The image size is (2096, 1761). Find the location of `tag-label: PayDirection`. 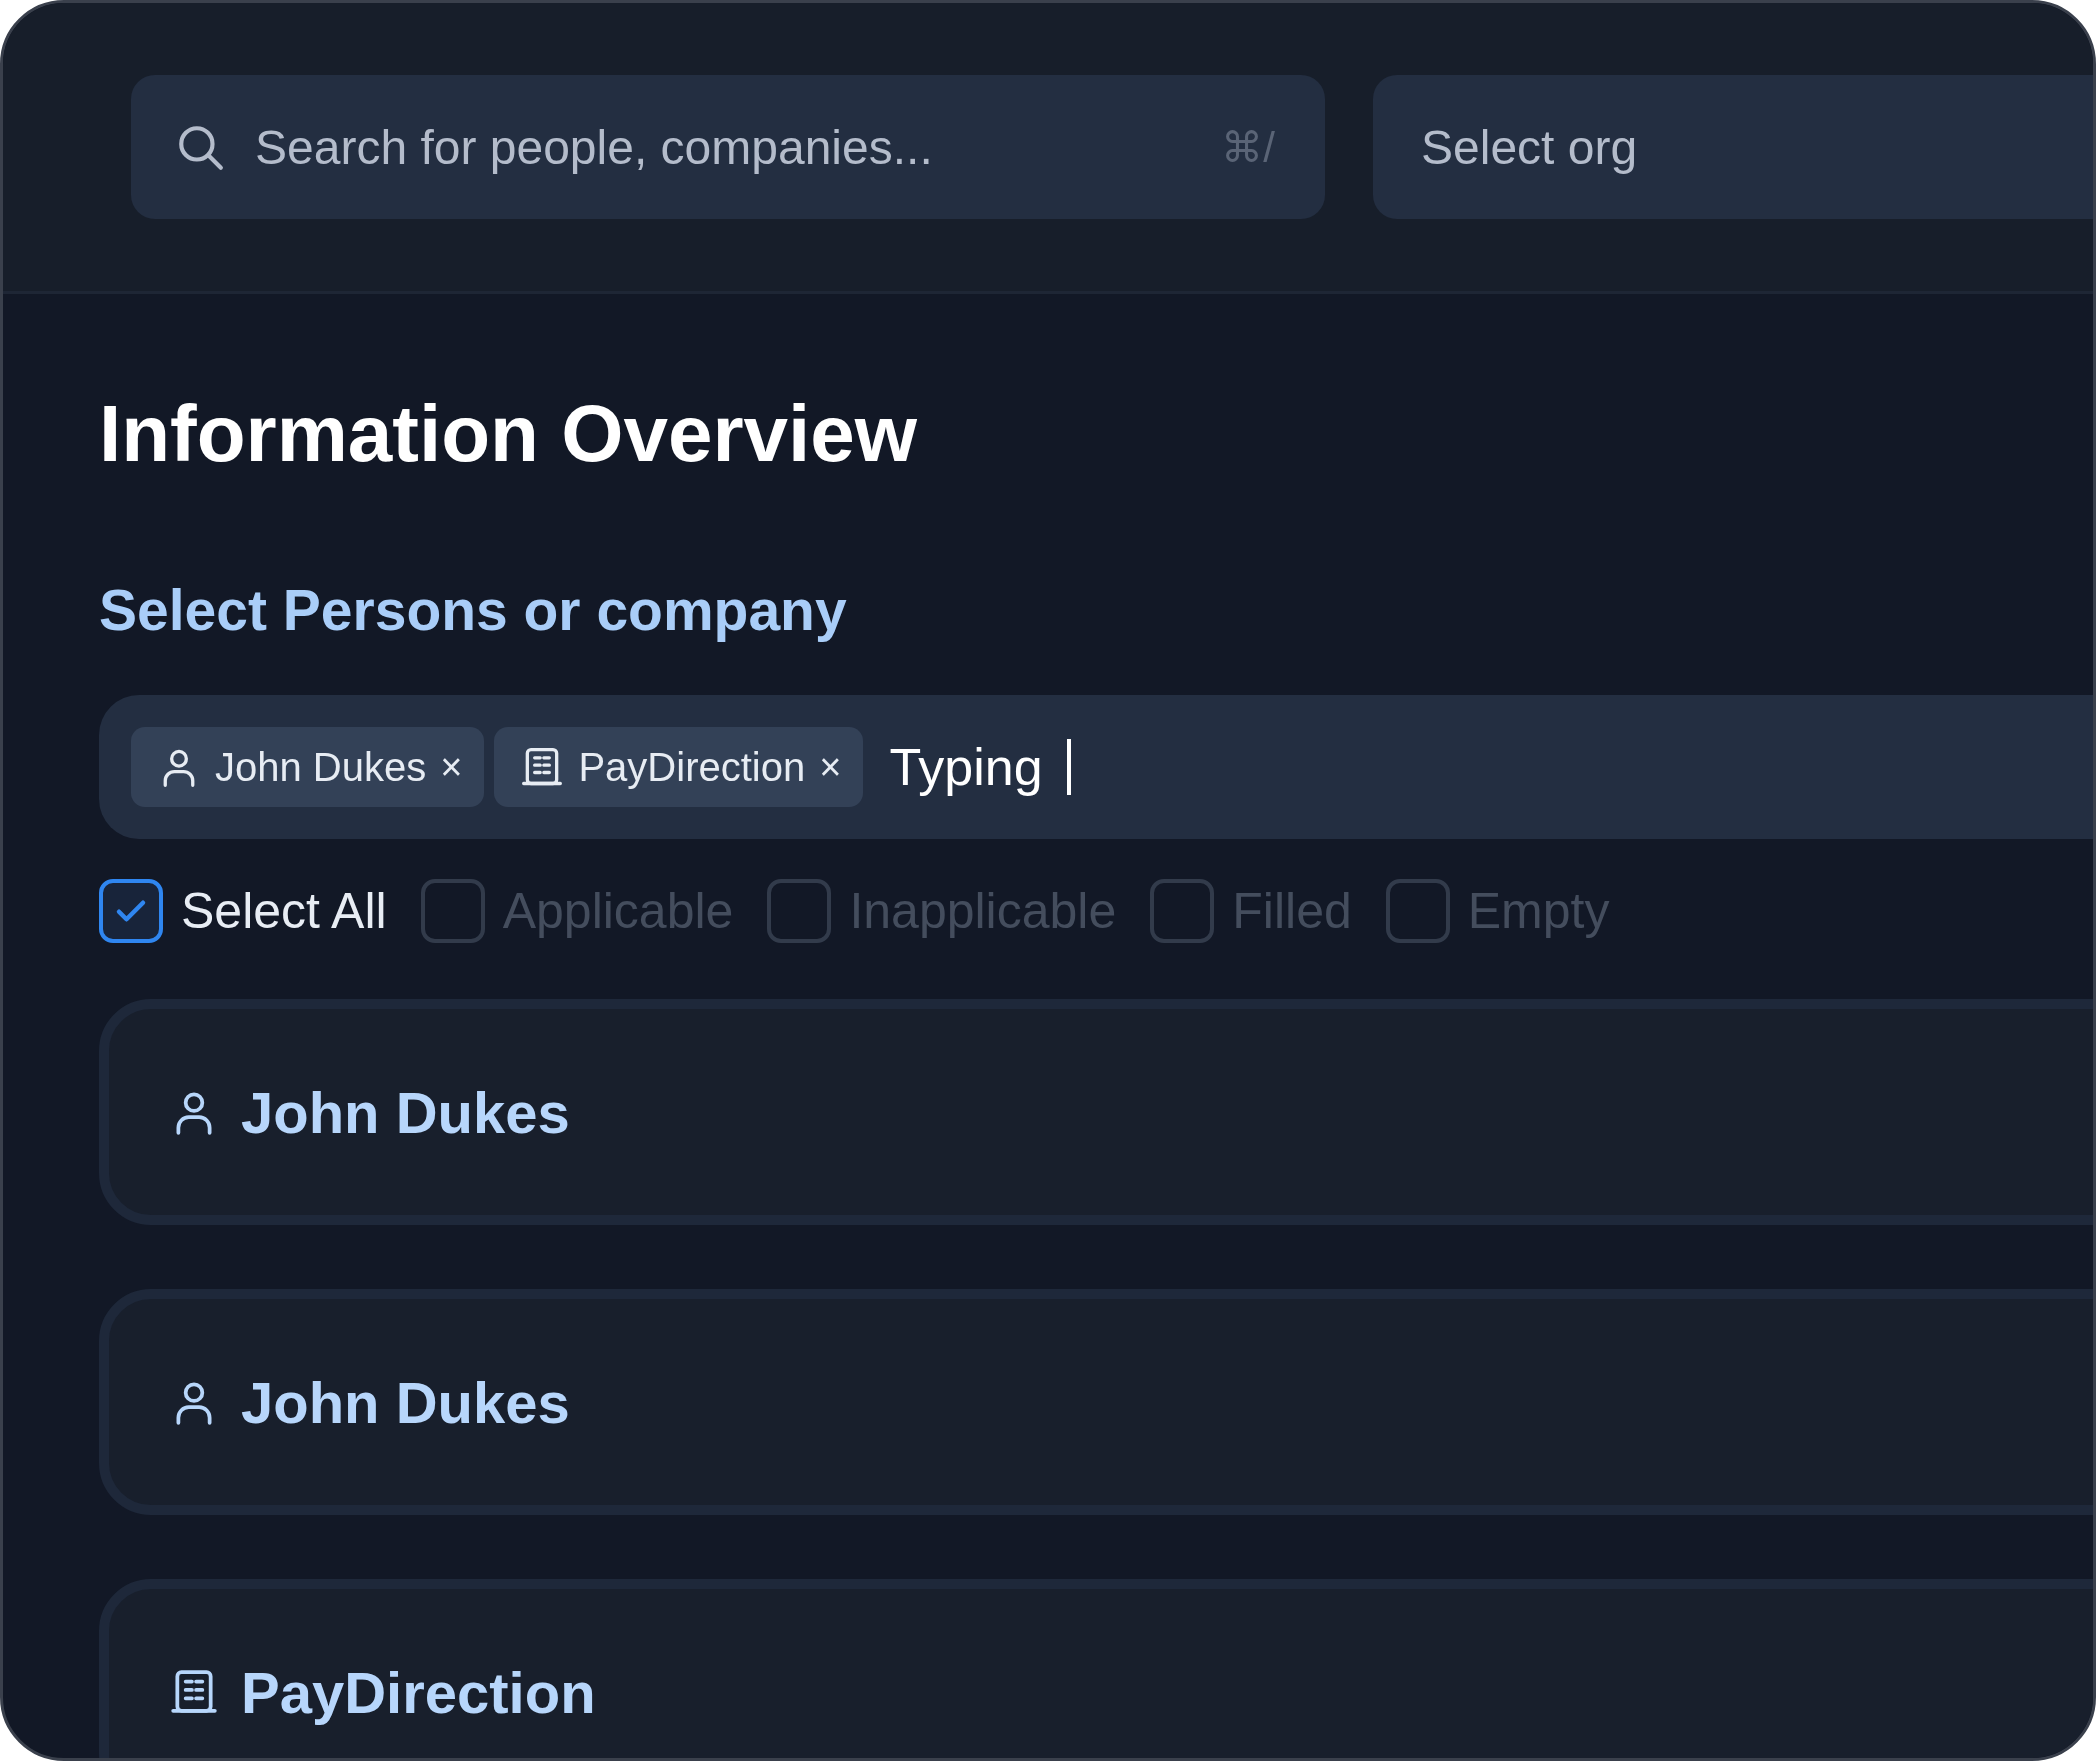

tag-label: PayDirection is located at coordinates (692, 767).